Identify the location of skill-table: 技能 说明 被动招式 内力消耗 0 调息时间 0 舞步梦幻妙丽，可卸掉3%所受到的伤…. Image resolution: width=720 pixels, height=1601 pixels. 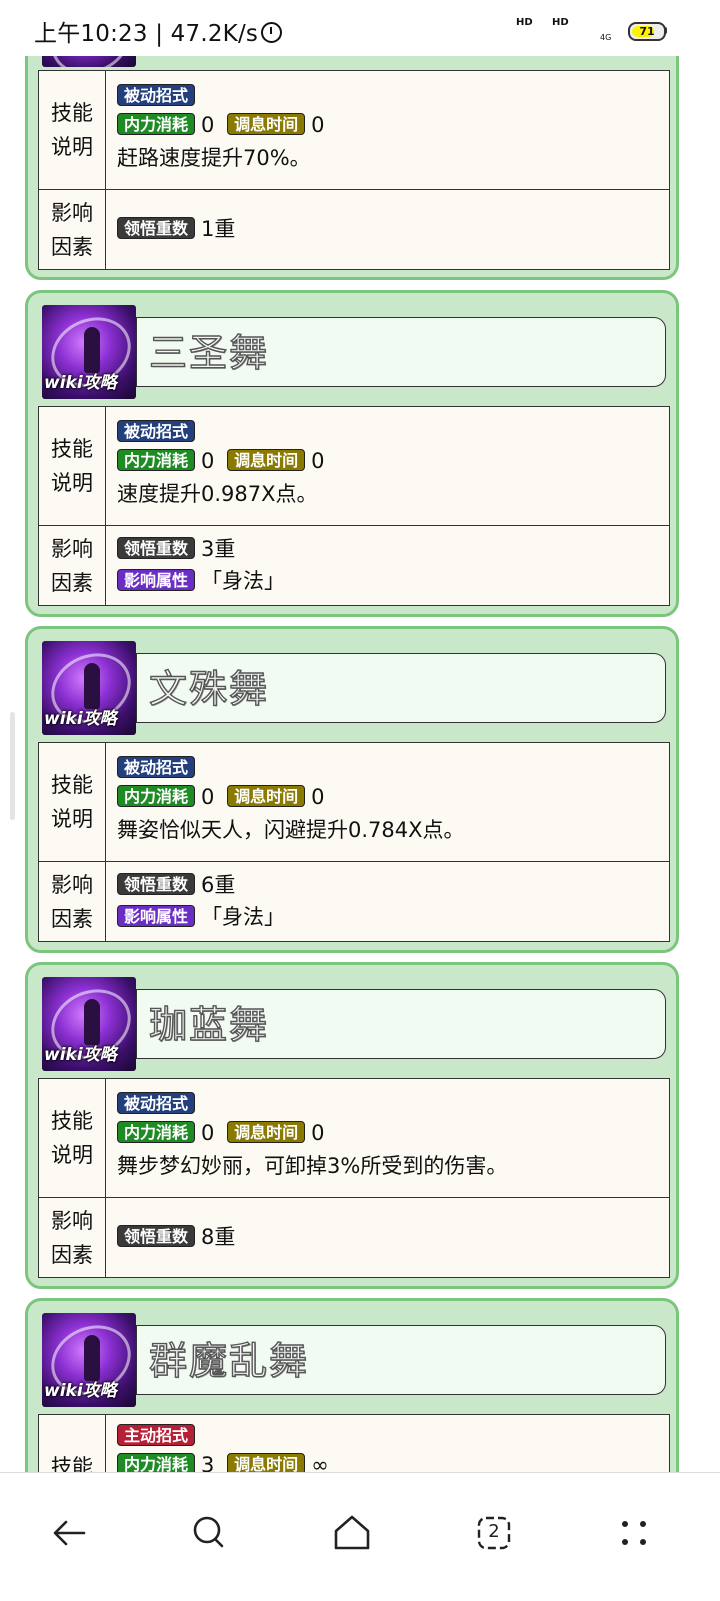
(354, 1178).